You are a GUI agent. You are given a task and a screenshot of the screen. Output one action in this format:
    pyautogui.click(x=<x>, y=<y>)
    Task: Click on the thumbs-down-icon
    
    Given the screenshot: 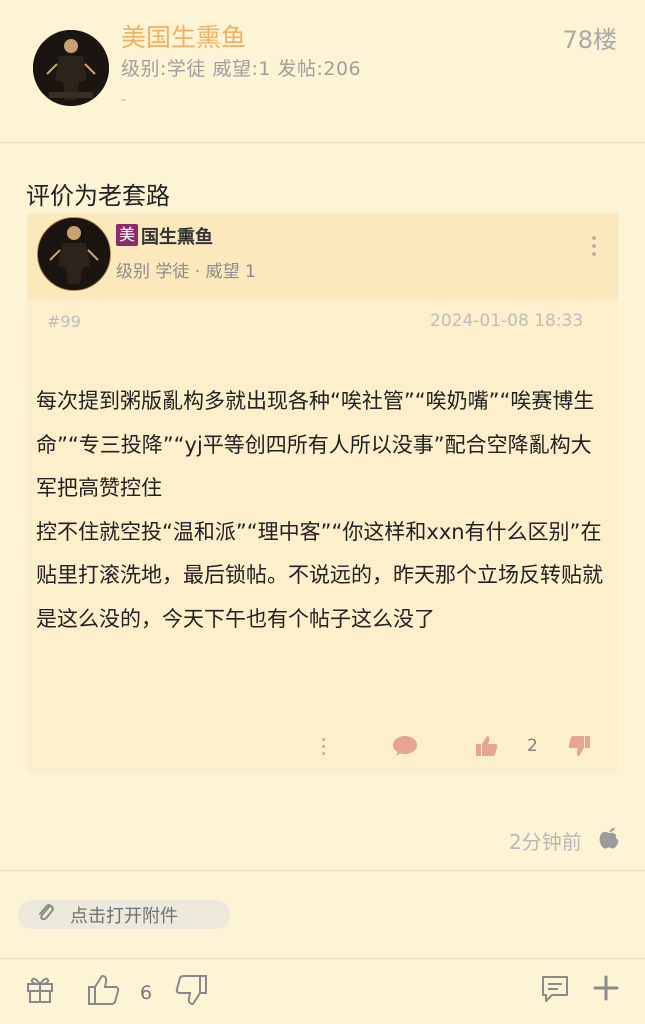 What is the action you would take?
    pyautogui.click(x=191, y=992)
    